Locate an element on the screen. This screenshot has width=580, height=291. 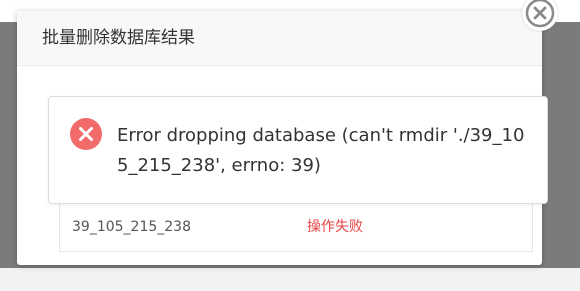
status-cell: 操作失败 is located at coordinates (335, 227).